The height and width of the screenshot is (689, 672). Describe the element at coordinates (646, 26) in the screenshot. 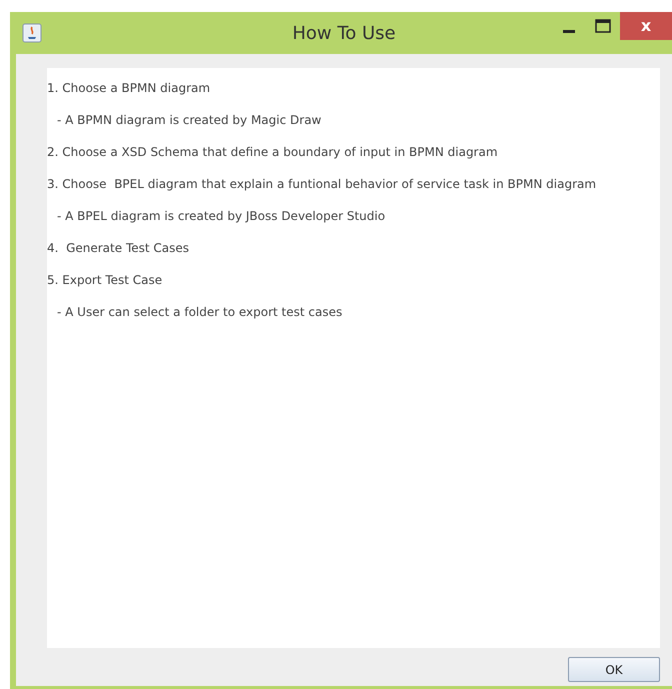

I see `close-button: x` at that location.